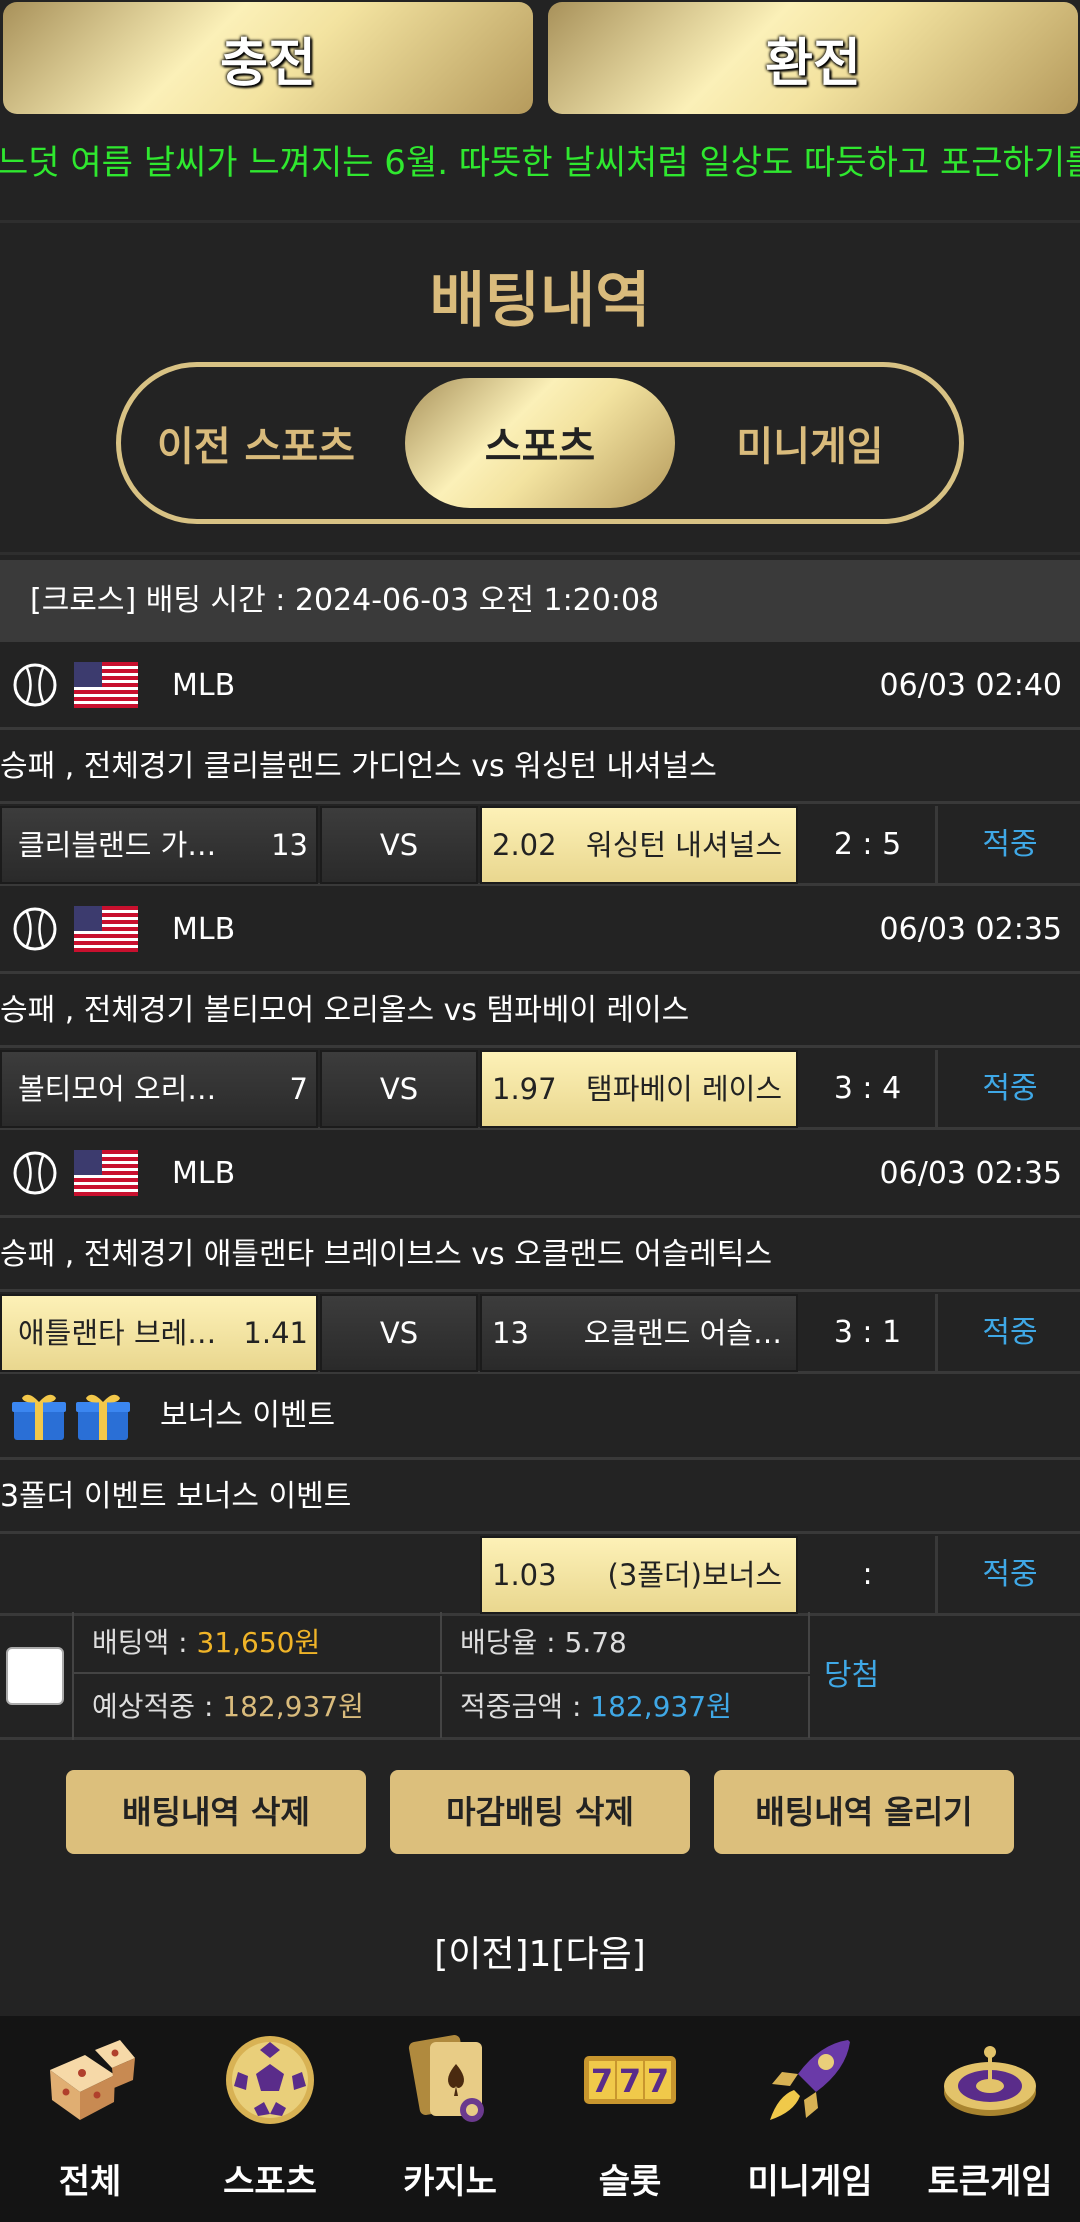 Image resolution: width=1080 pixels, height=2222 pixels. Describe the element at coordinates (298, 1089) in the screenshot. I see `home-odds: 7` at that location.